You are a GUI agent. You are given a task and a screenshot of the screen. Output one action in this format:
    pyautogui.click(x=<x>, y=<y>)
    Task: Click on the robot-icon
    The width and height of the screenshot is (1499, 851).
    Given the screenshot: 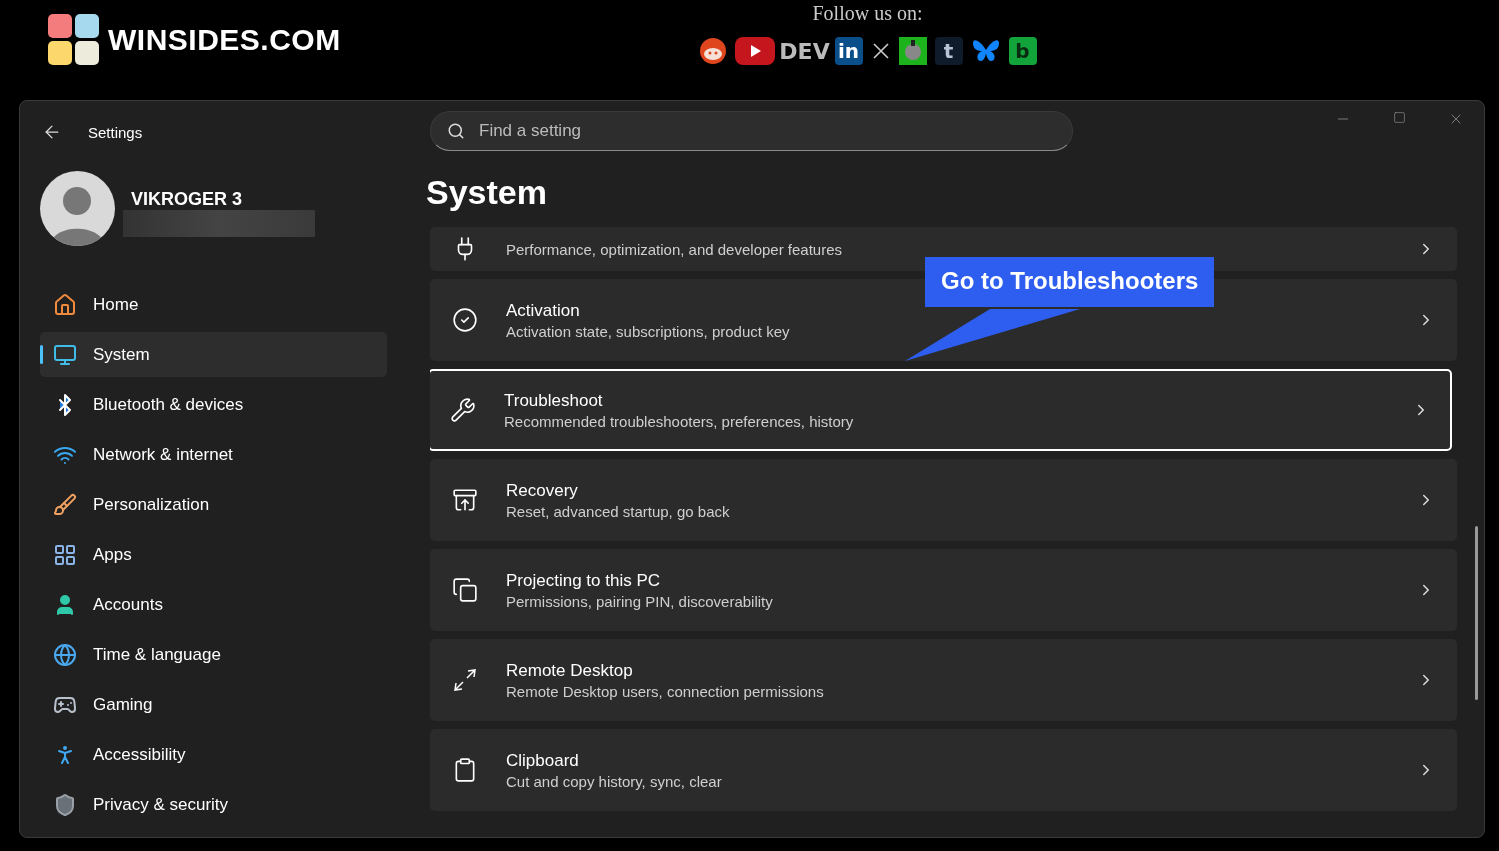 What is the action you would take?
    pyautogui.click(x=912, y=51)
    